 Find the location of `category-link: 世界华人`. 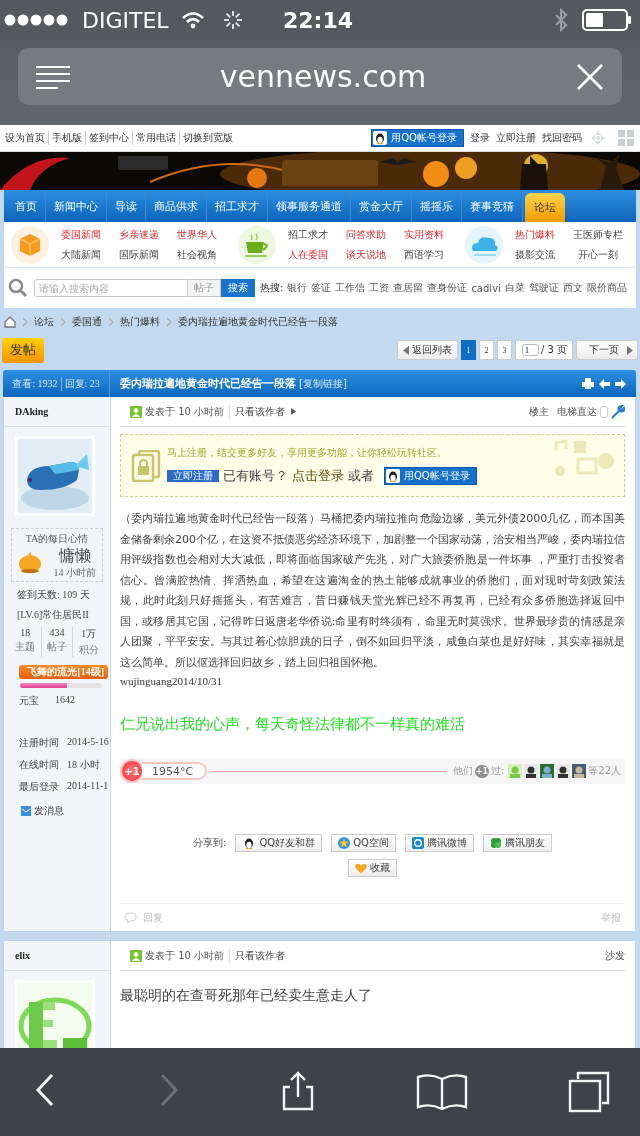

category-link: 世界华人 is located at coordinates (197, 234).